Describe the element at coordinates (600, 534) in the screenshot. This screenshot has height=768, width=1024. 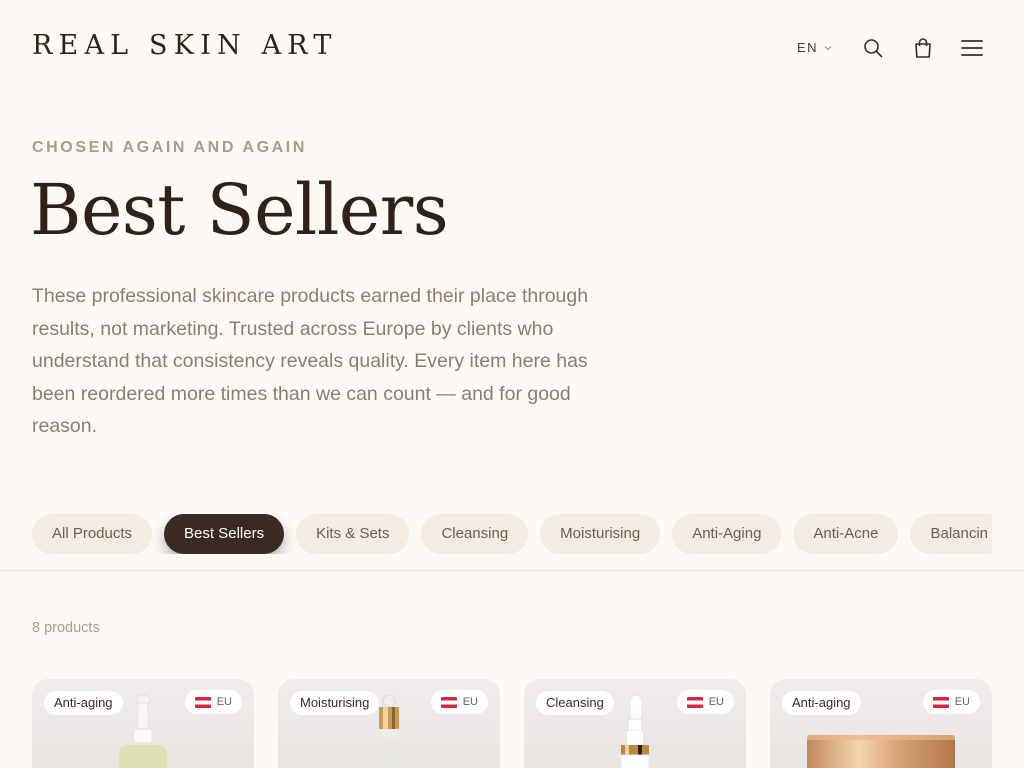
I see `filter-chip-moisturising: Moisturising` at that location.